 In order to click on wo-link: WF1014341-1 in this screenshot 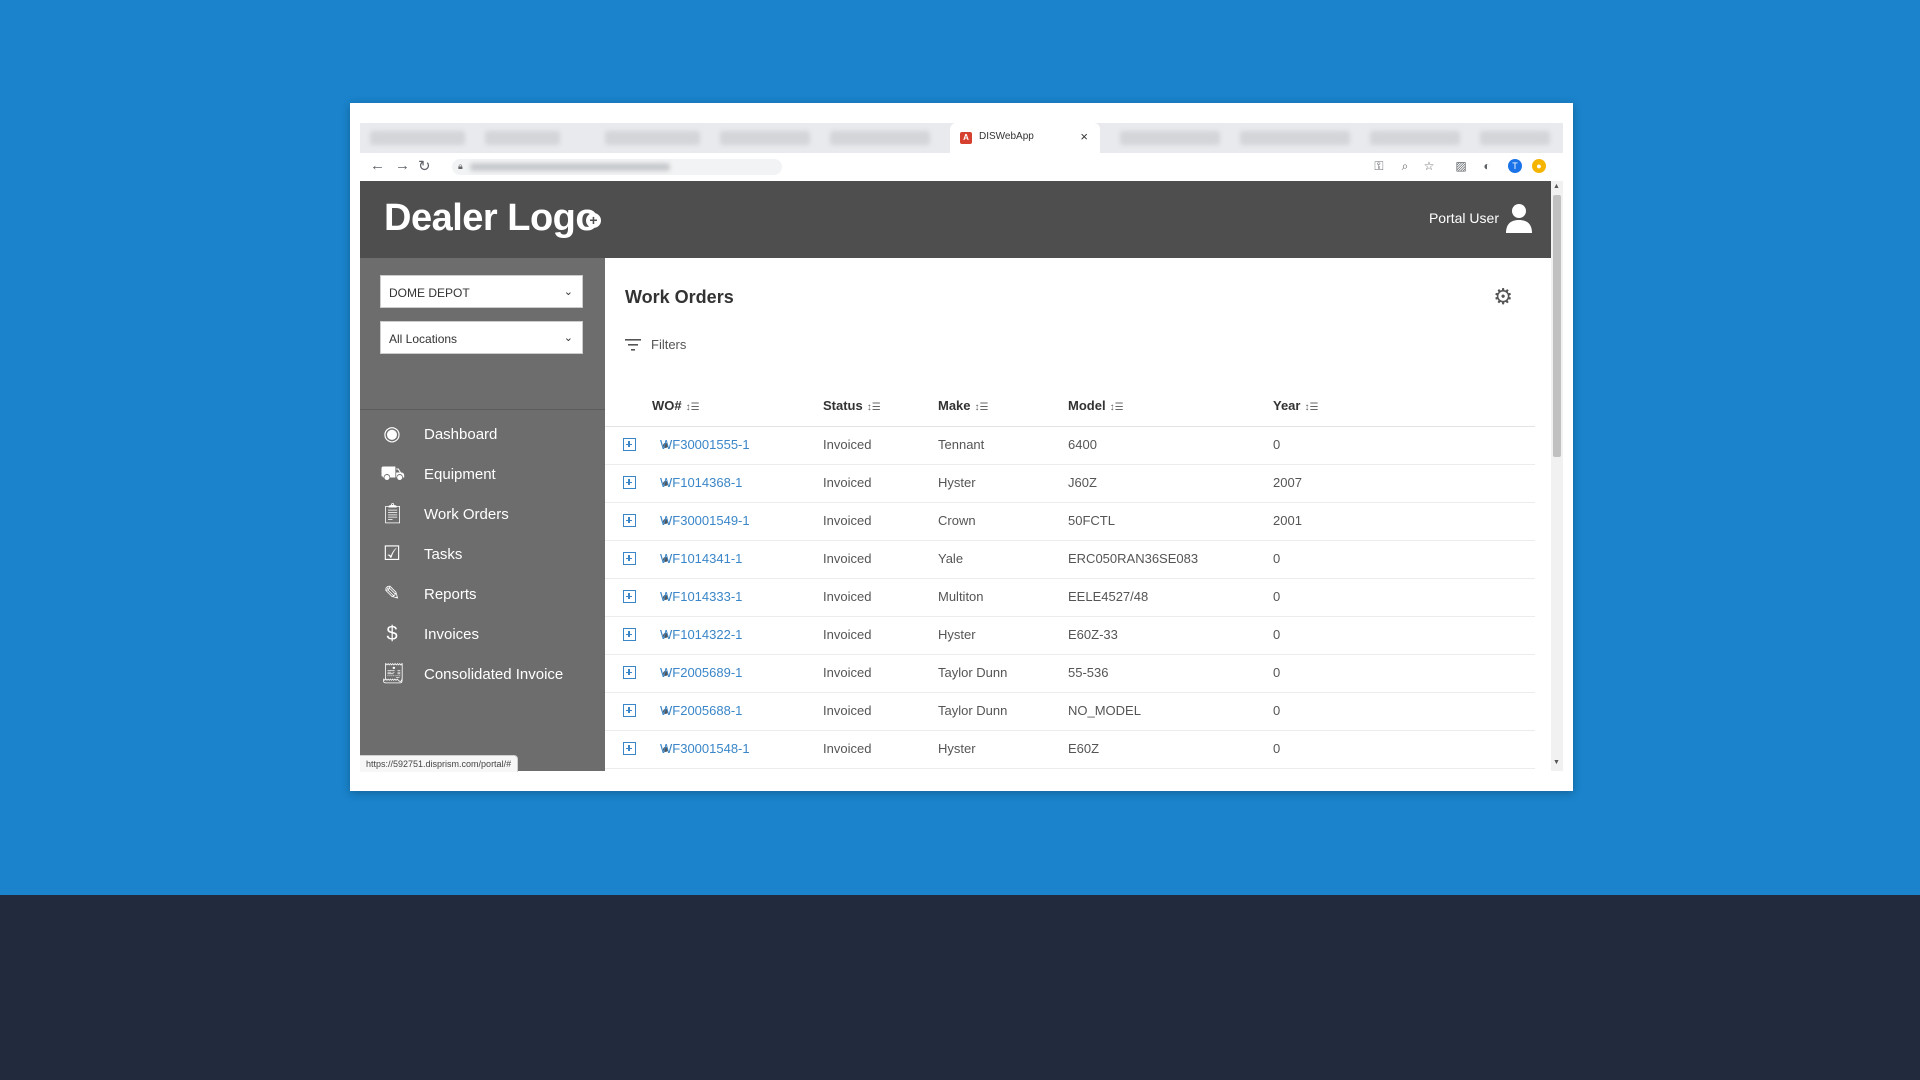, I will do `click(701, 558)`.